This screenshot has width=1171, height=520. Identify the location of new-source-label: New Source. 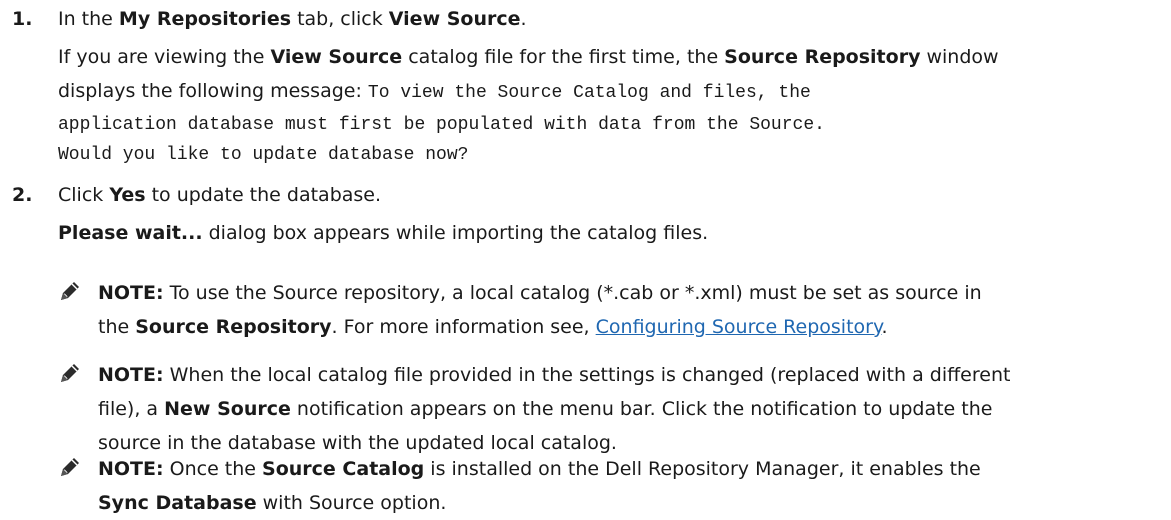
(227, 409).